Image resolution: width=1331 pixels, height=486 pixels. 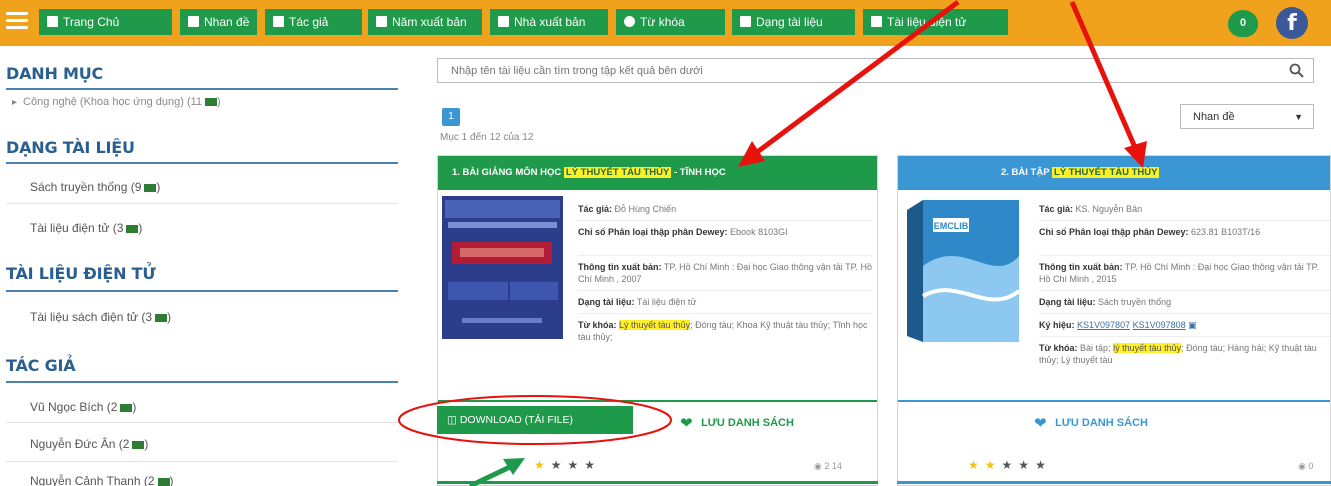 I want to click on author-icon, so click(x=278, y=21).